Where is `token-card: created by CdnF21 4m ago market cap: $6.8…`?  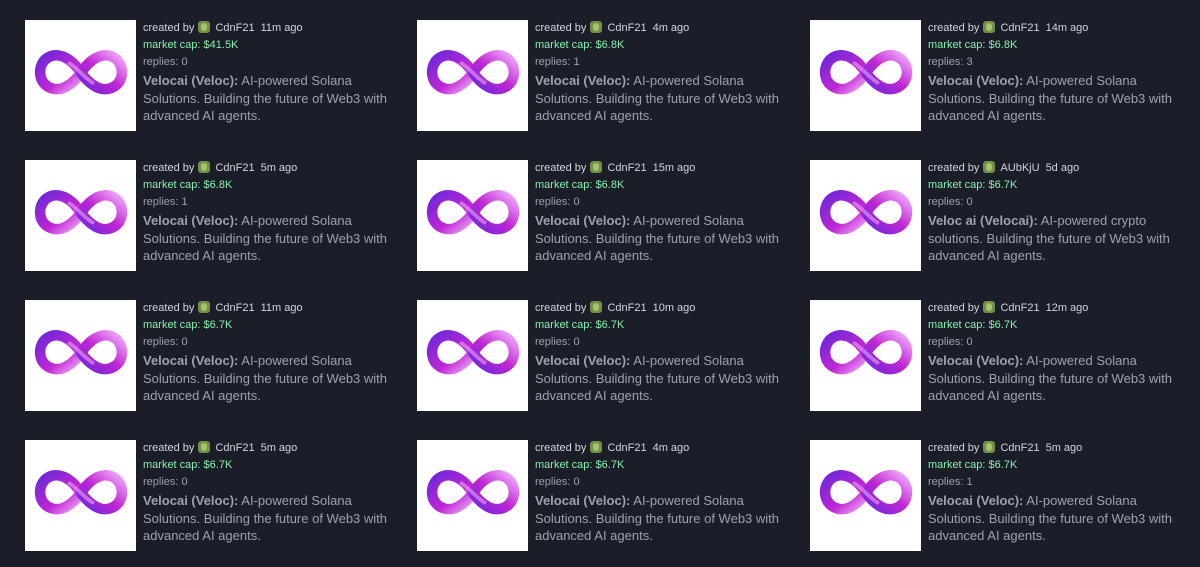 token-card: created by CdnF21 4m ago market cap: $6.8… is located at coordinates (607, 76).